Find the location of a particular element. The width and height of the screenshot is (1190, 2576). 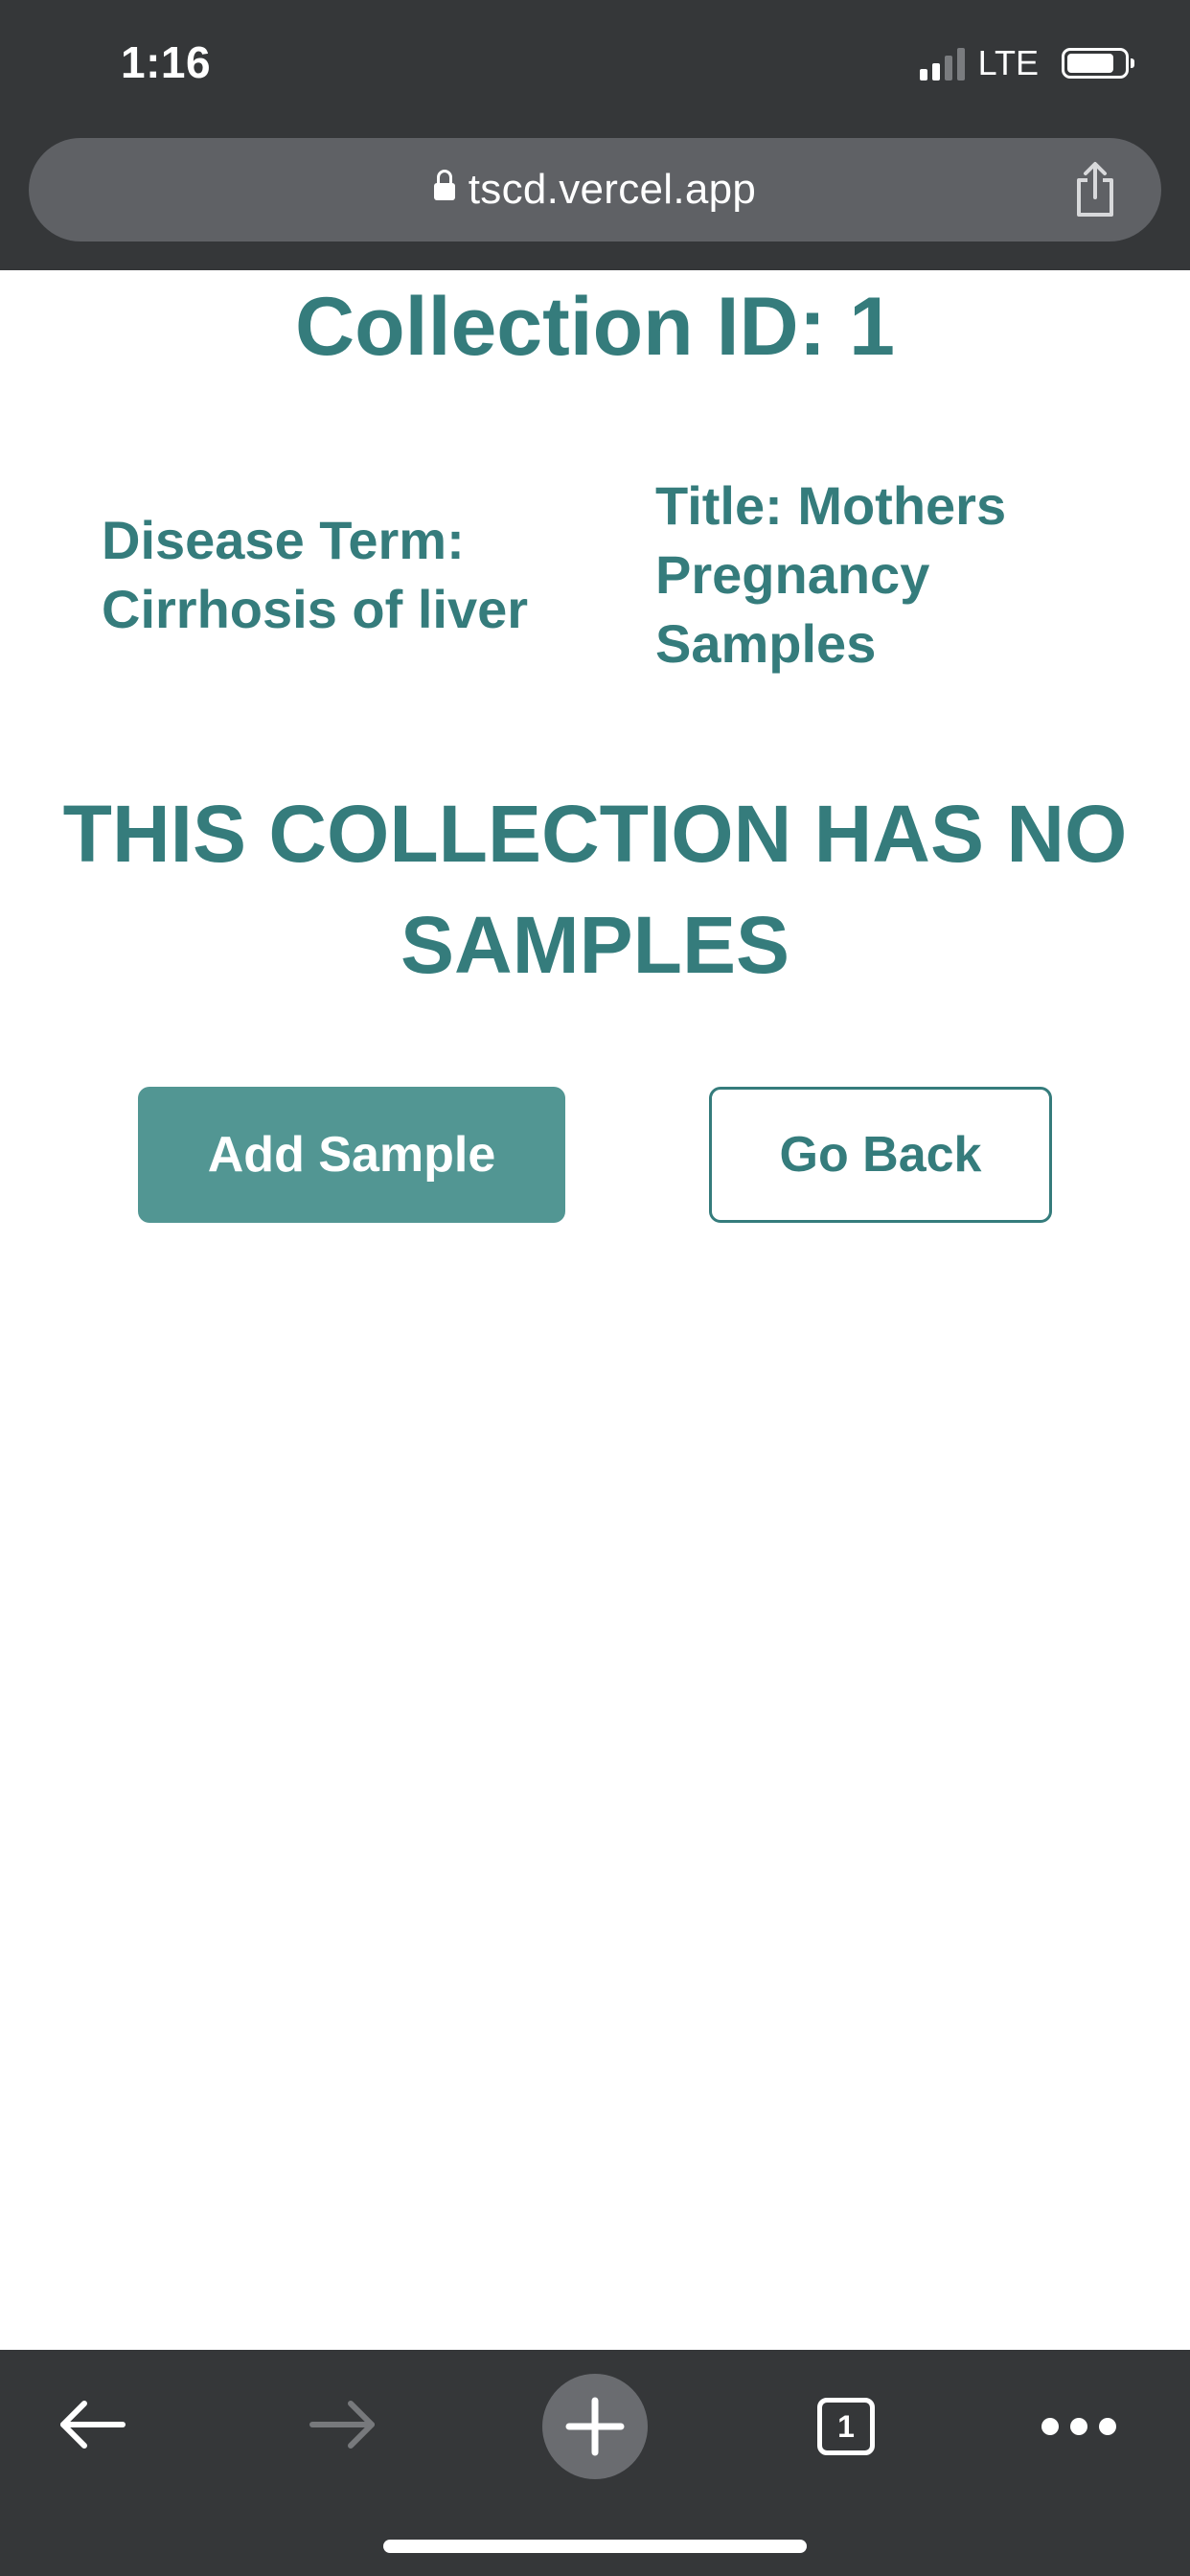

url-text: tscd.vercel.app is located at coordinates (612, 189).